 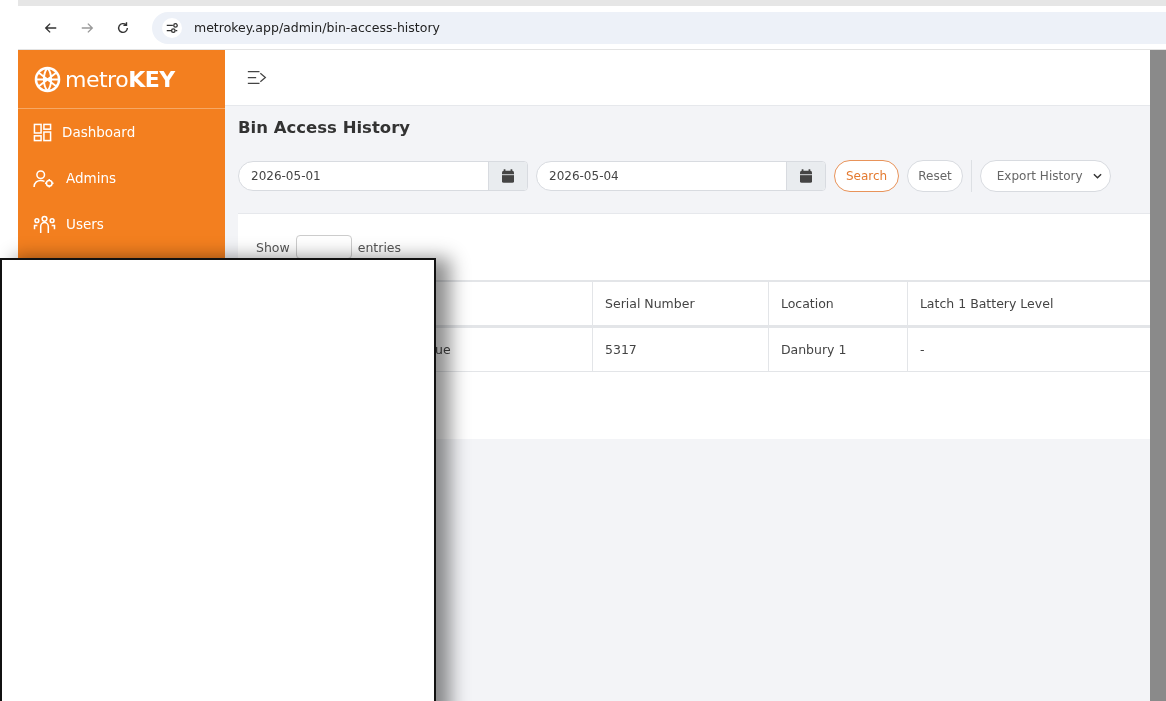 I want to click on url-text: metrokey.app/admin/bin-access-history, so click(x=317, y=27).